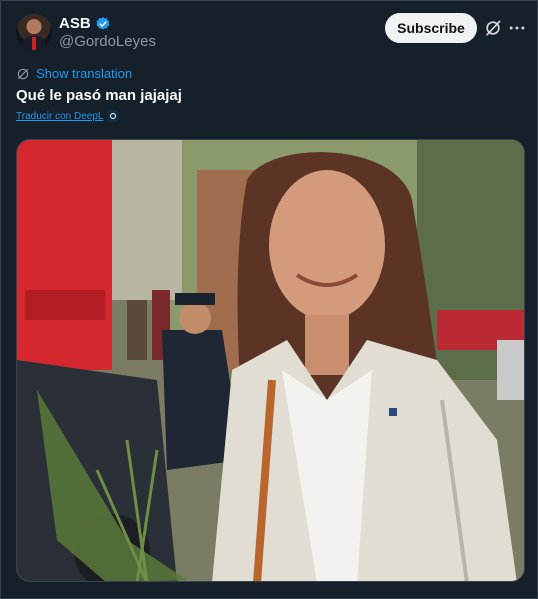  What do you see at coordinates (113, 116) in the screenshot?
I see `deepl-icon` at bounding box center [113, 116].